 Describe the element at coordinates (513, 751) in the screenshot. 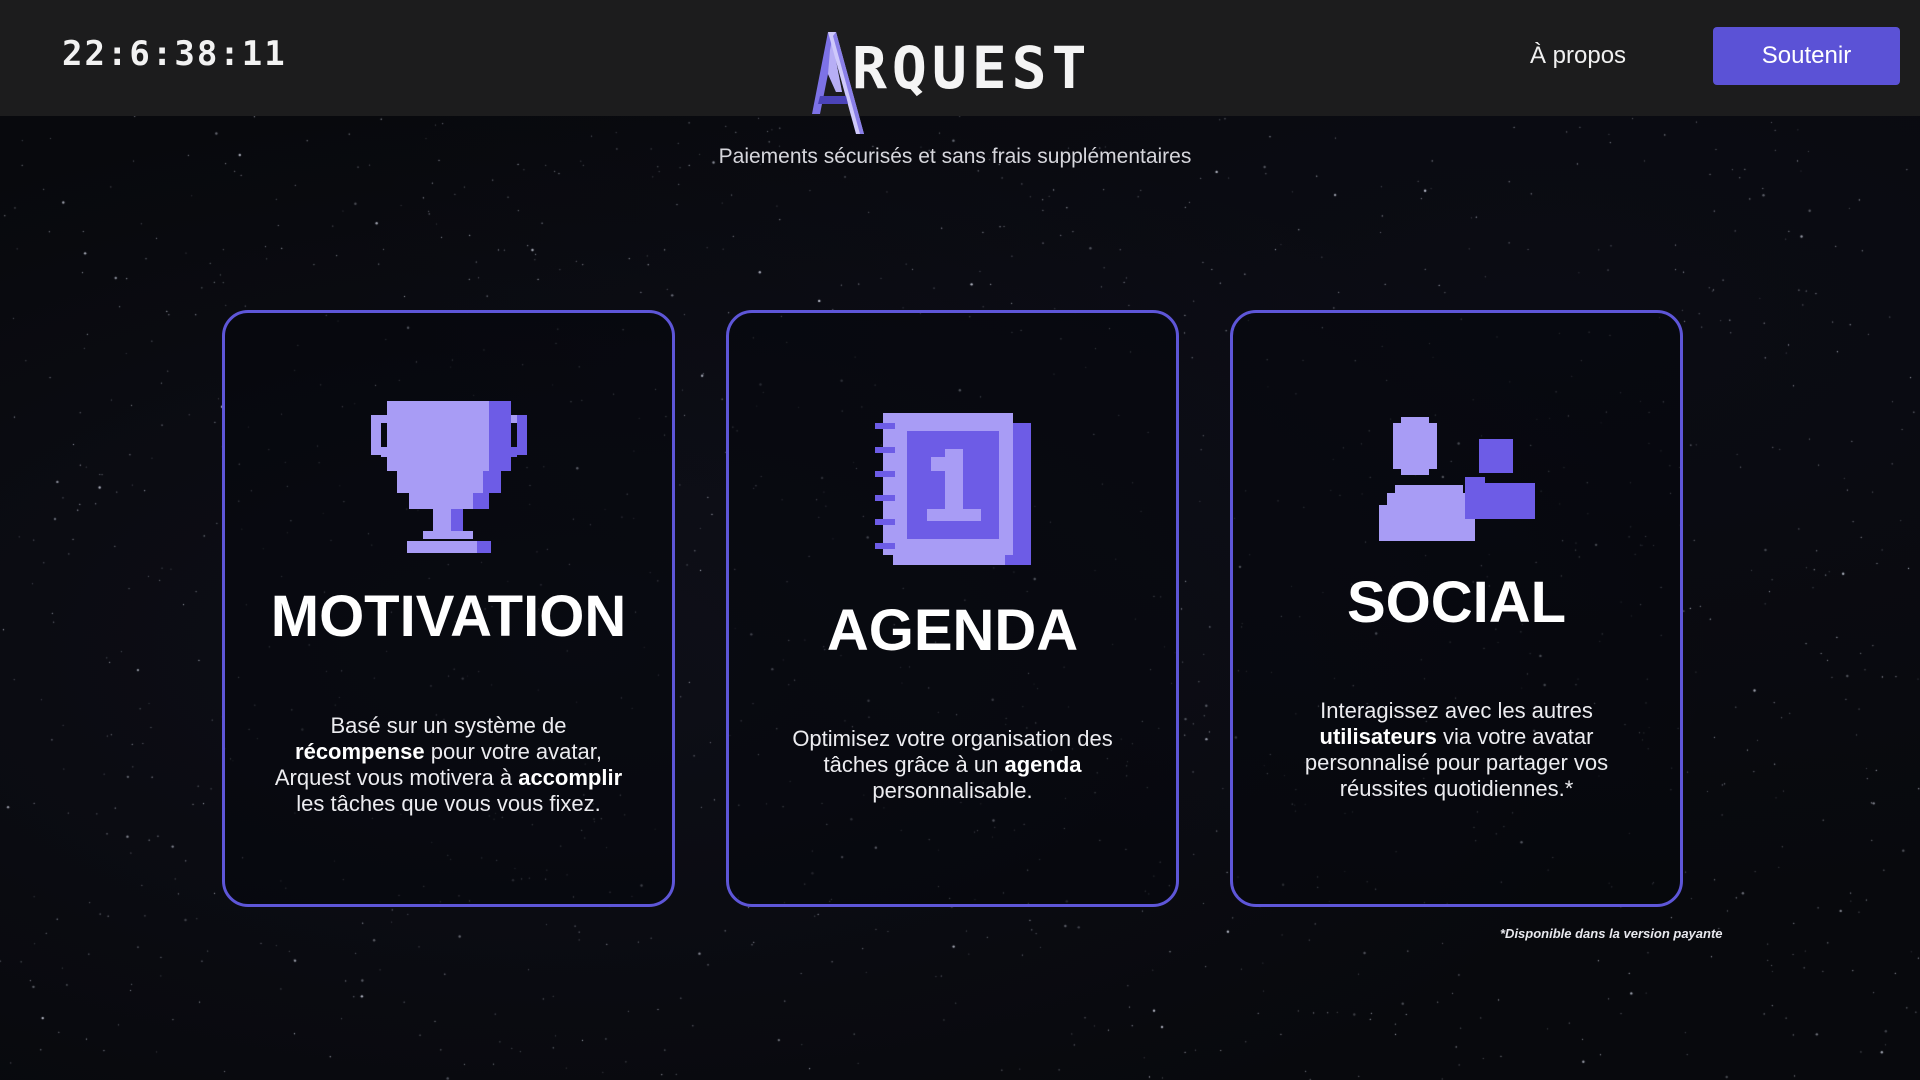

I see `body-text: pour votre avatar,` at that location.